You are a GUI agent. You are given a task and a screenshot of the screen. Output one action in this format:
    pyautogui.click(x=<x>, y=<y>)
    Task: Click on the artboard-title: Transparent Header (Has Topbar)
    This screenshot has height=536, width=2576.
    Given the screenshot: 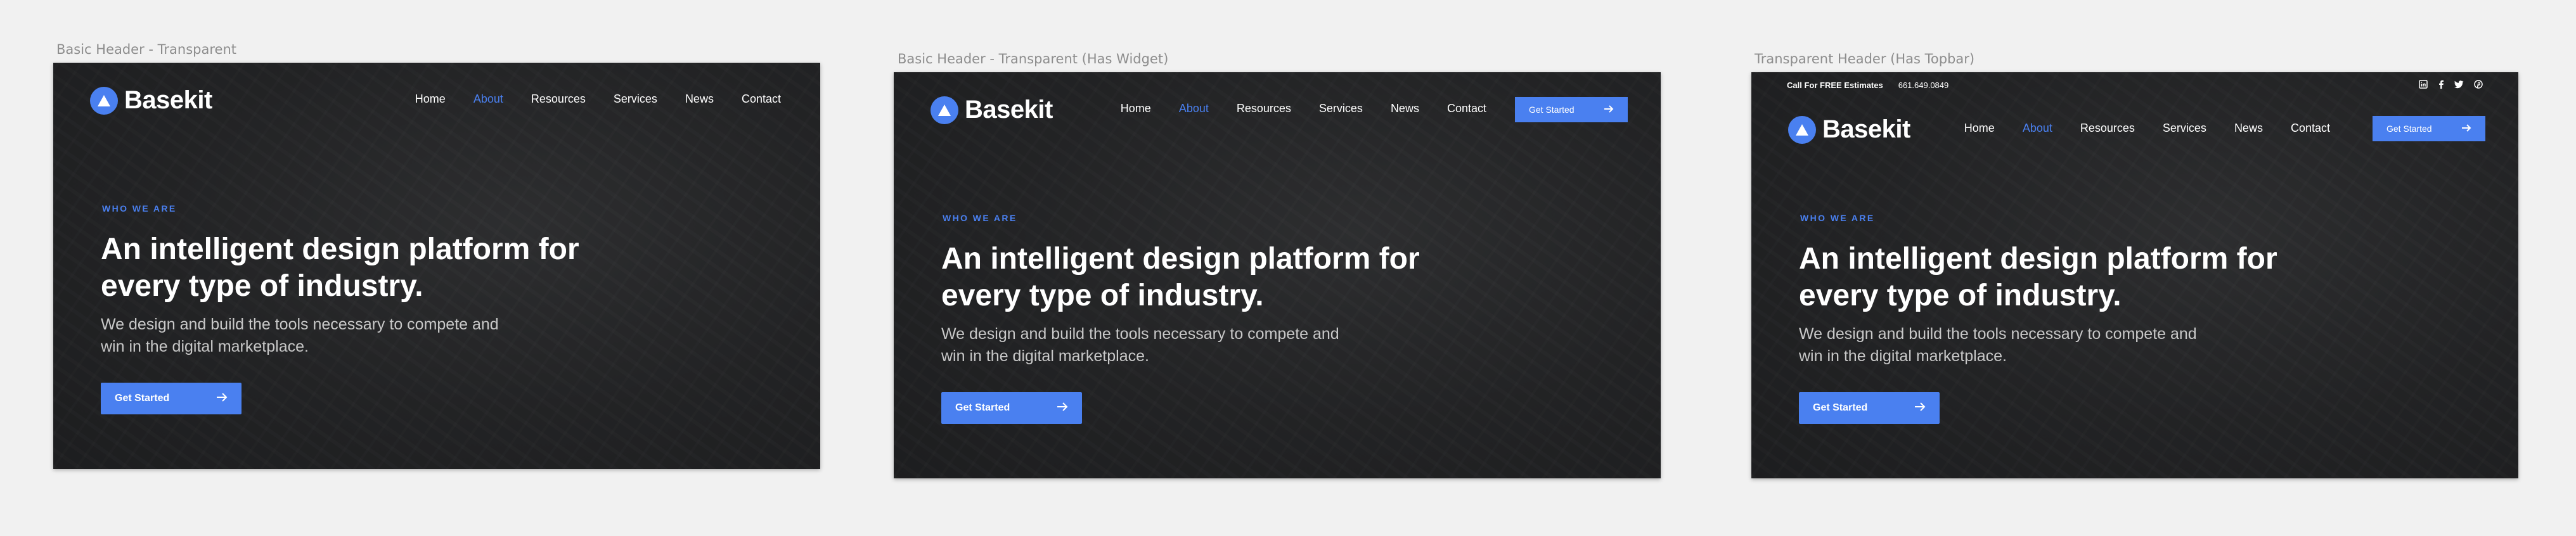 What is the action you would take?
    pyautogui.click(x=1865, y=59)
    